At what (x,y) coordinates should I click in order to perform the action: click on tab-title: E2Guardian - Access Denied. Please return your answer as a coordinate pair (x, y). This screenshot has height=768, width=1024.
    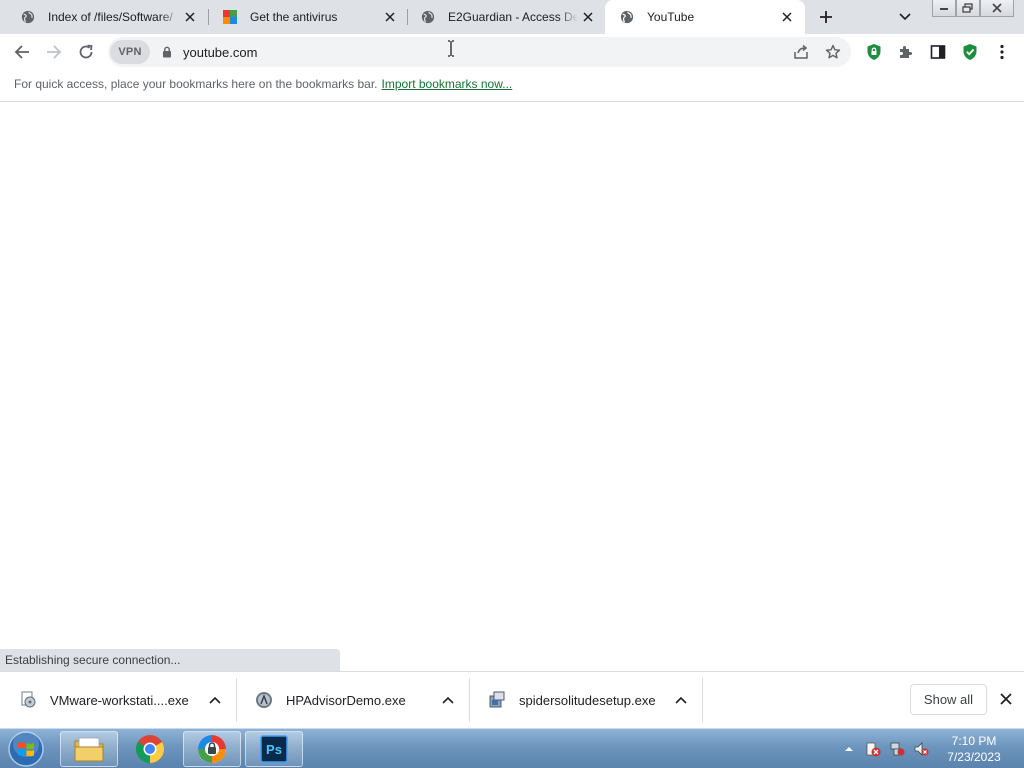
    Looking at the image, I should click on (513, 17).